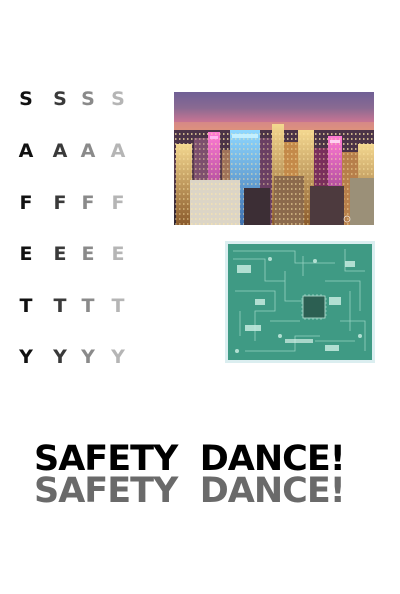 Image resolution: width=400 pixels, height=594 pixels. What do you see at coordinates (77, 151) in the screenshot?
I see `letter-row-a: A A A A` at bounding box center [77, 151].